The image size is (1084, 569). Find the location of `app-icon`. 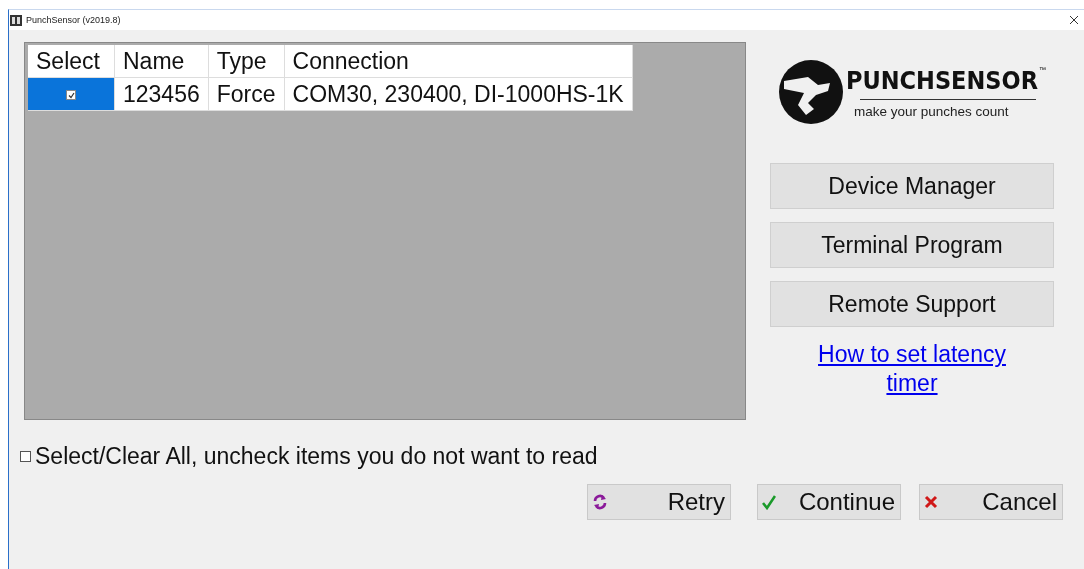

app-icon is located at coordinates (16, 20).